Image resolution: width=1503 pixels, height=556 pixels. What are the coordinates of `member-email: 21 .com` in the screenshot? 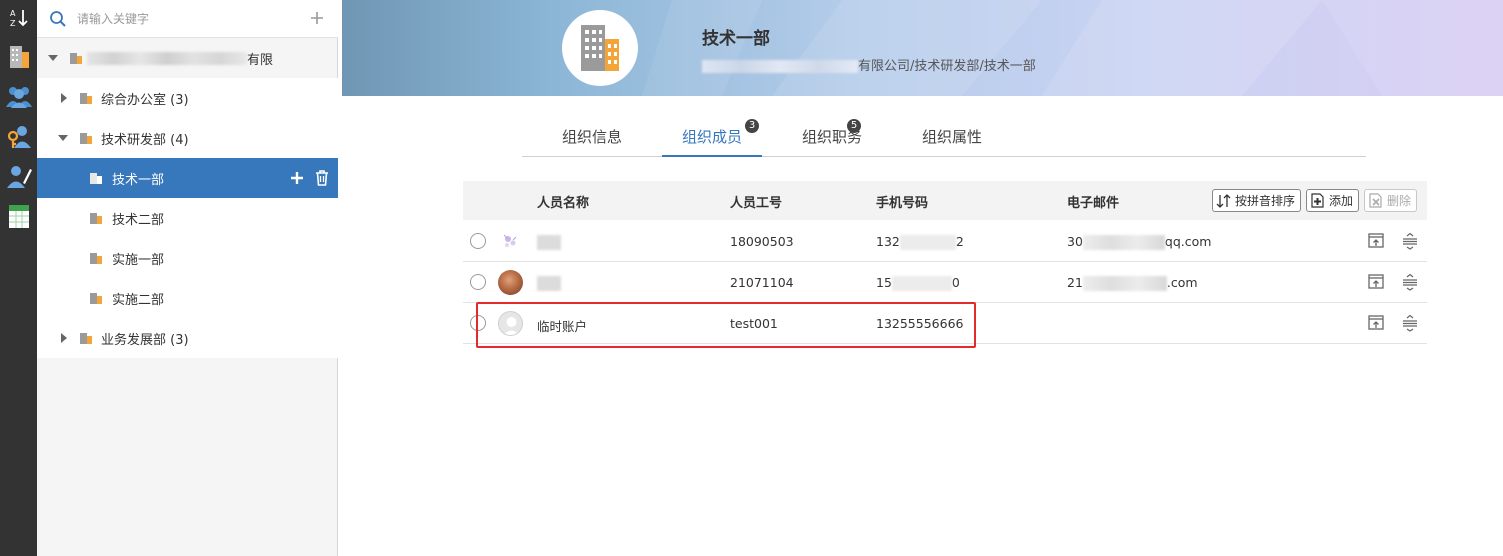 It's located at (1132, 283).